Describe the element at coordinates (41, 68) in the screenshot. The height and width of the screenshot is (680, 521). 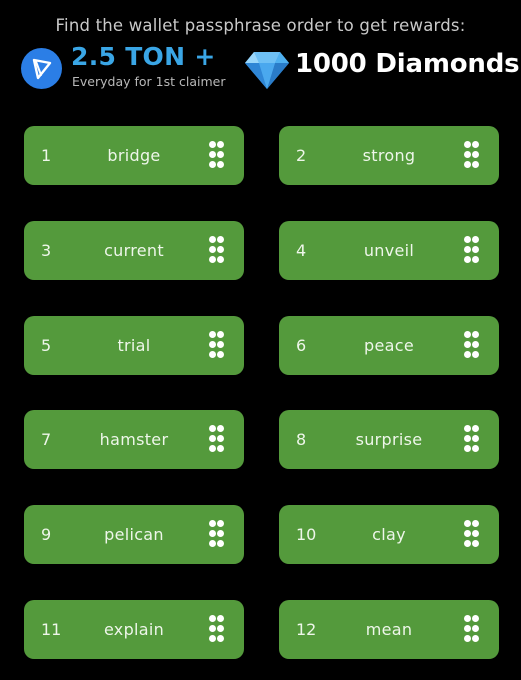
I see `ton-logo-icon` at that location.